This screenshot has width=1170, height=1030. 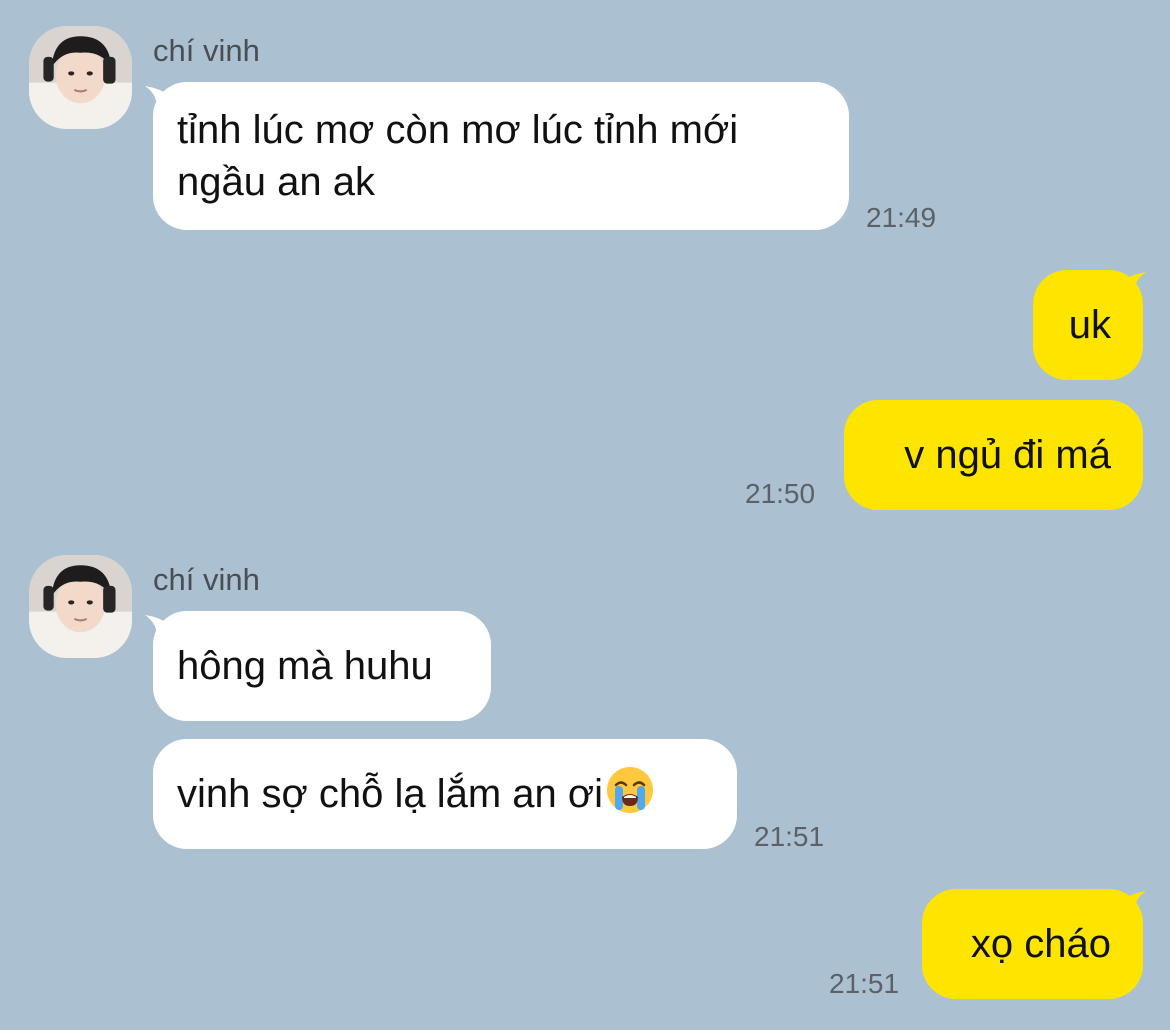 What do you see at coordinates (901, 217) in the screenshot?
I see `message-timestamp: 21:49` at bounding box center [901, 217].